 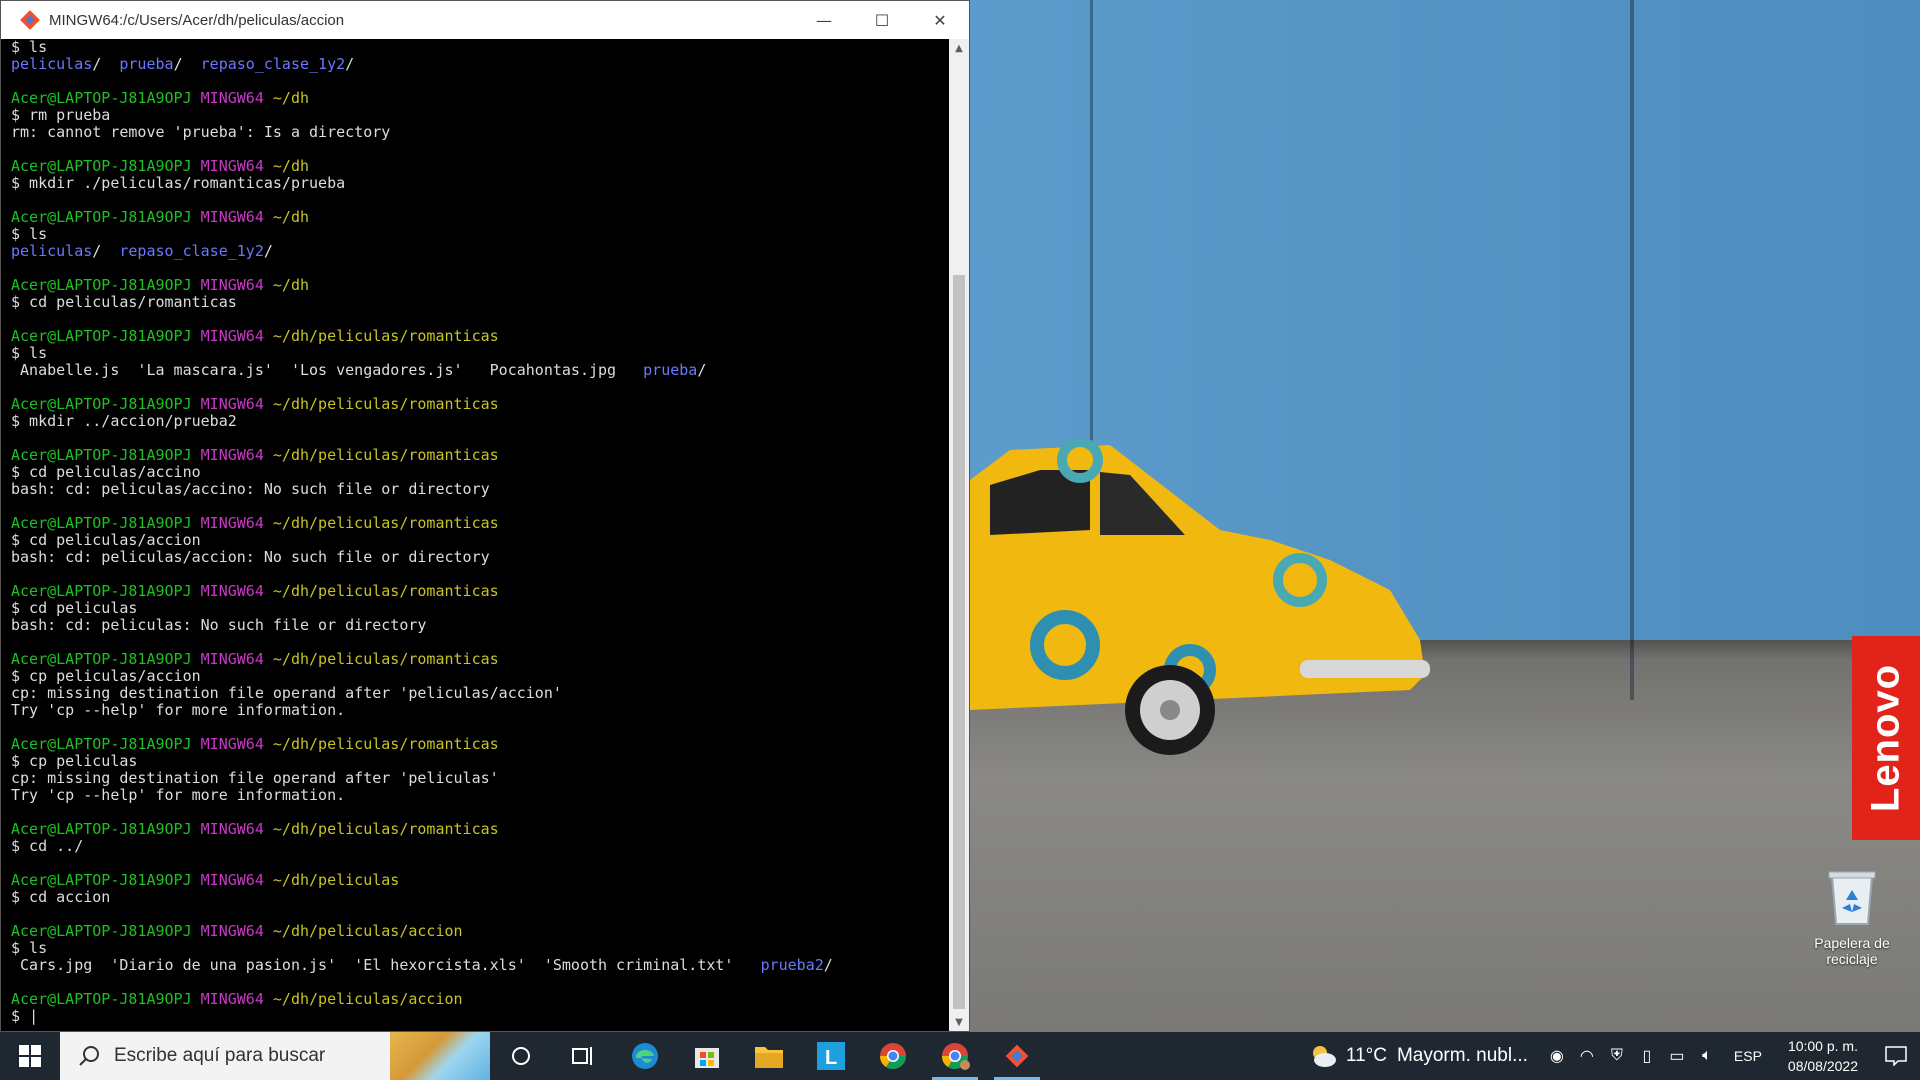 What do you see at coordinates (824, 20) in the screenshot?
I see `minimize-button: —` at bounding box center [824, 20].